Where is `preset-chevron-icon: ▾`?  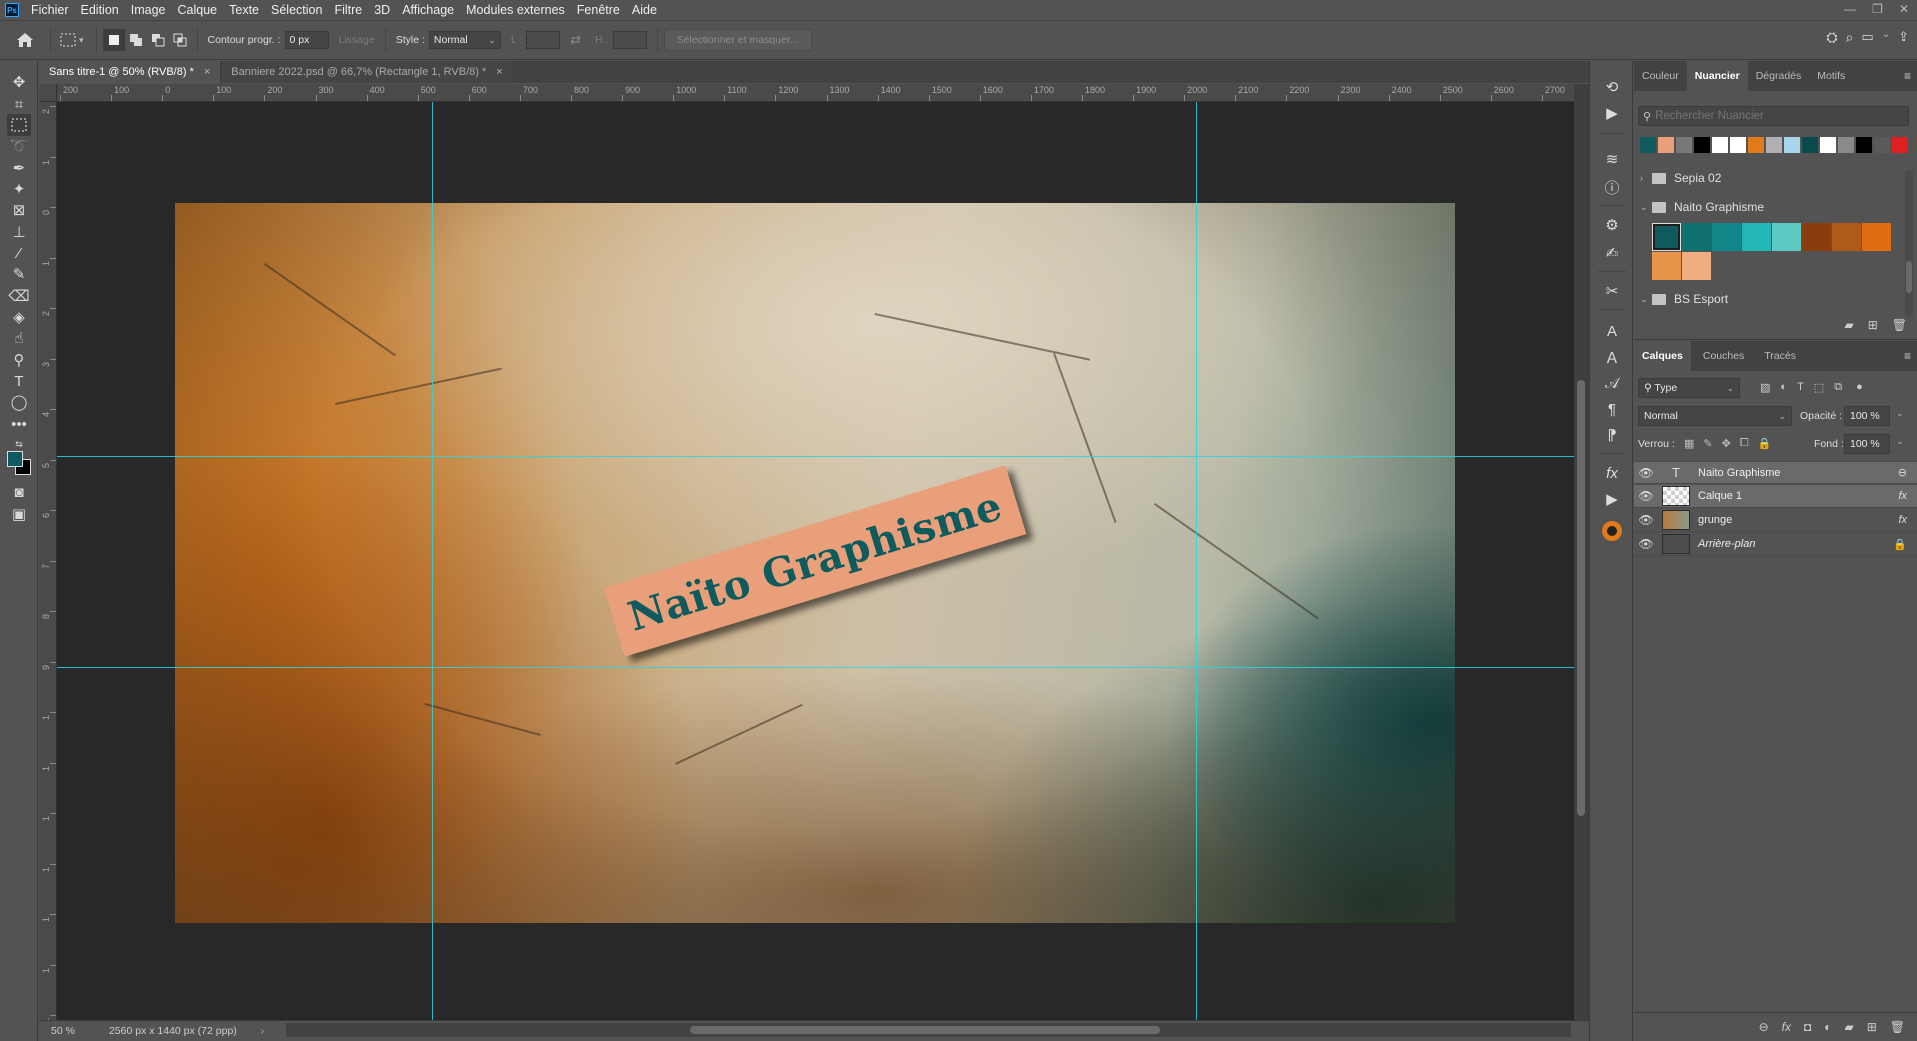 preset-chevron-icon: ▾ is located at coordinates (81, 40).